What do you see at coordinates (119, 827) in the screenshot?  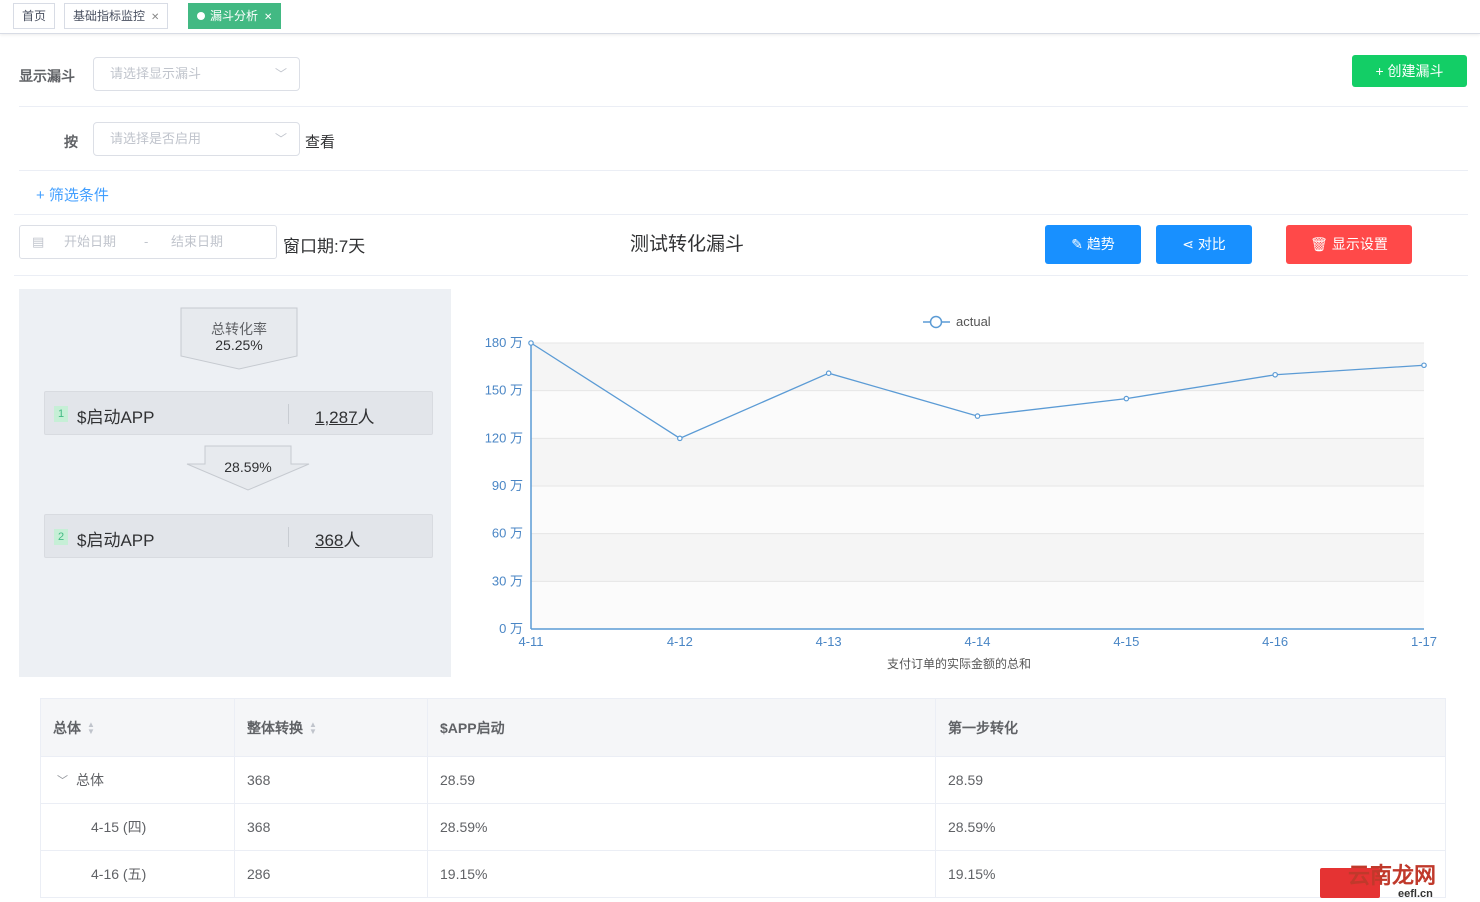 I see `cell-text: 4-15 (四)` at bounding box center [119, 827].